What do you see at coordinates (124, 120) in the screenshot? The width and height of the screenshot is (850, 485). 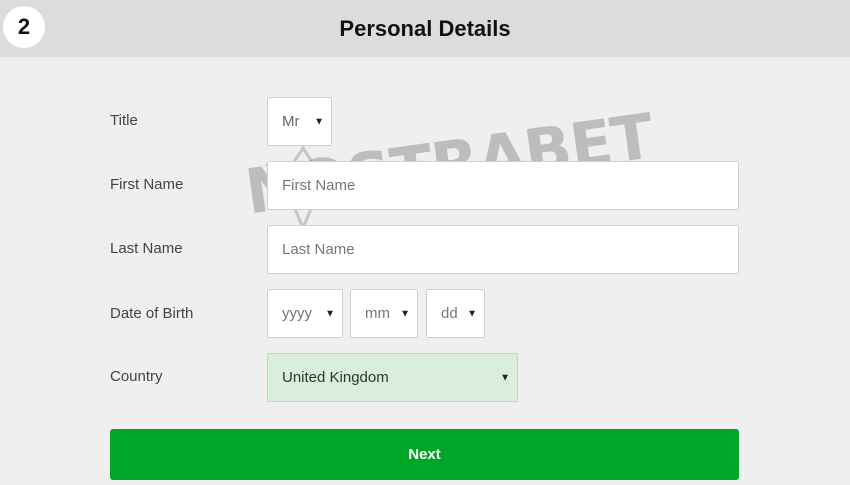 I see `title-label: Title` at bounding box center [124, 120].